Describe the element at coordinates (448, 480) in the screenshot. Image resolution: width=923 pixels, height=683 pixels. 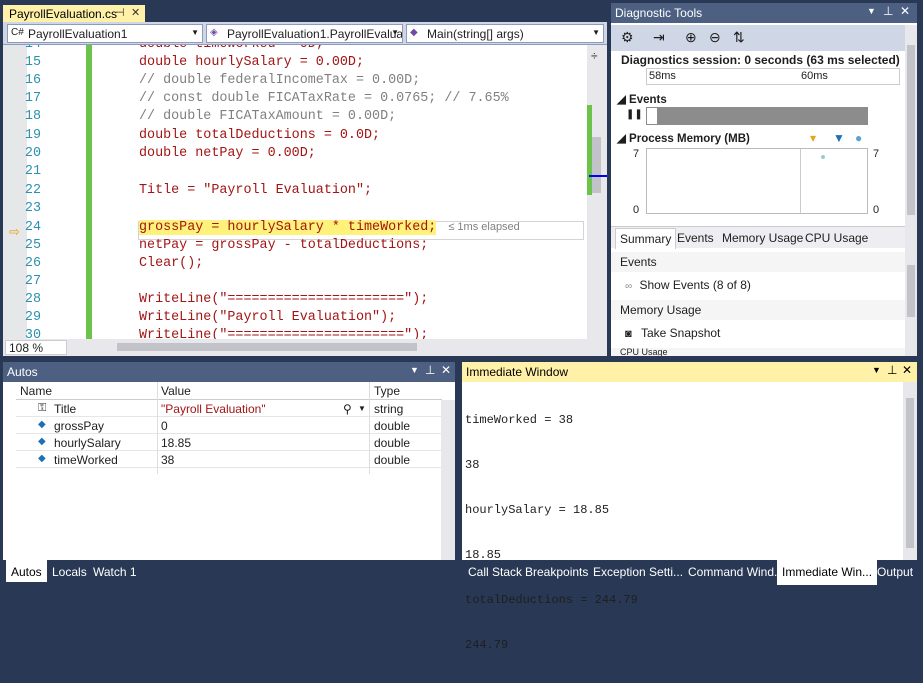
I see `autos-scrollbar` at that location.